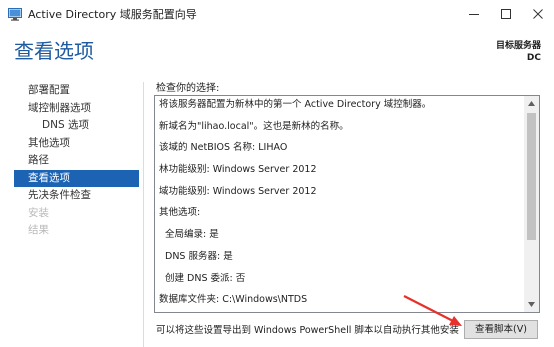 The width and height of the screenshot is (554, 347). I want to click on nav-item-additional-options: 其他选项, so click(76, 144).